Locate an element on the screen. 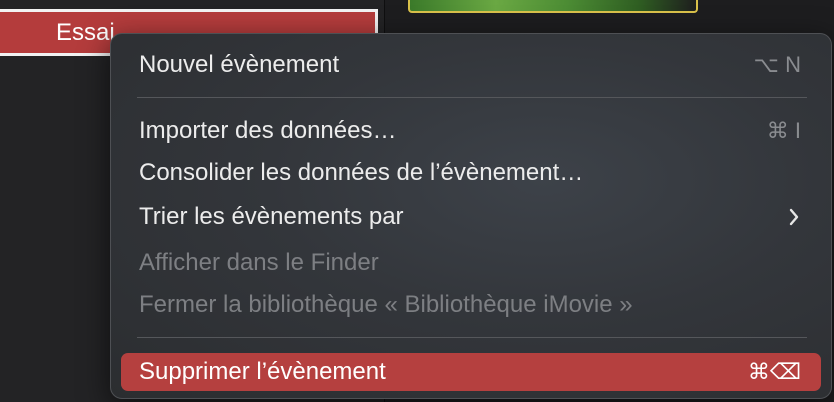 The height and width of the screenshot is (402, 834). menu-item-sort-events: Trier les évènements par is located at coordinates (471, 217).